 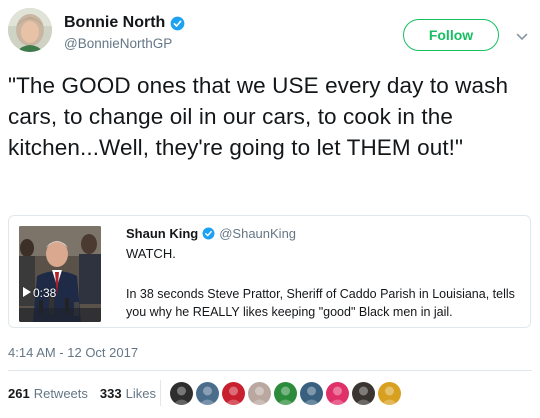 I want to click on author-name-row: Bonnie North, so click(x=124, y=23).